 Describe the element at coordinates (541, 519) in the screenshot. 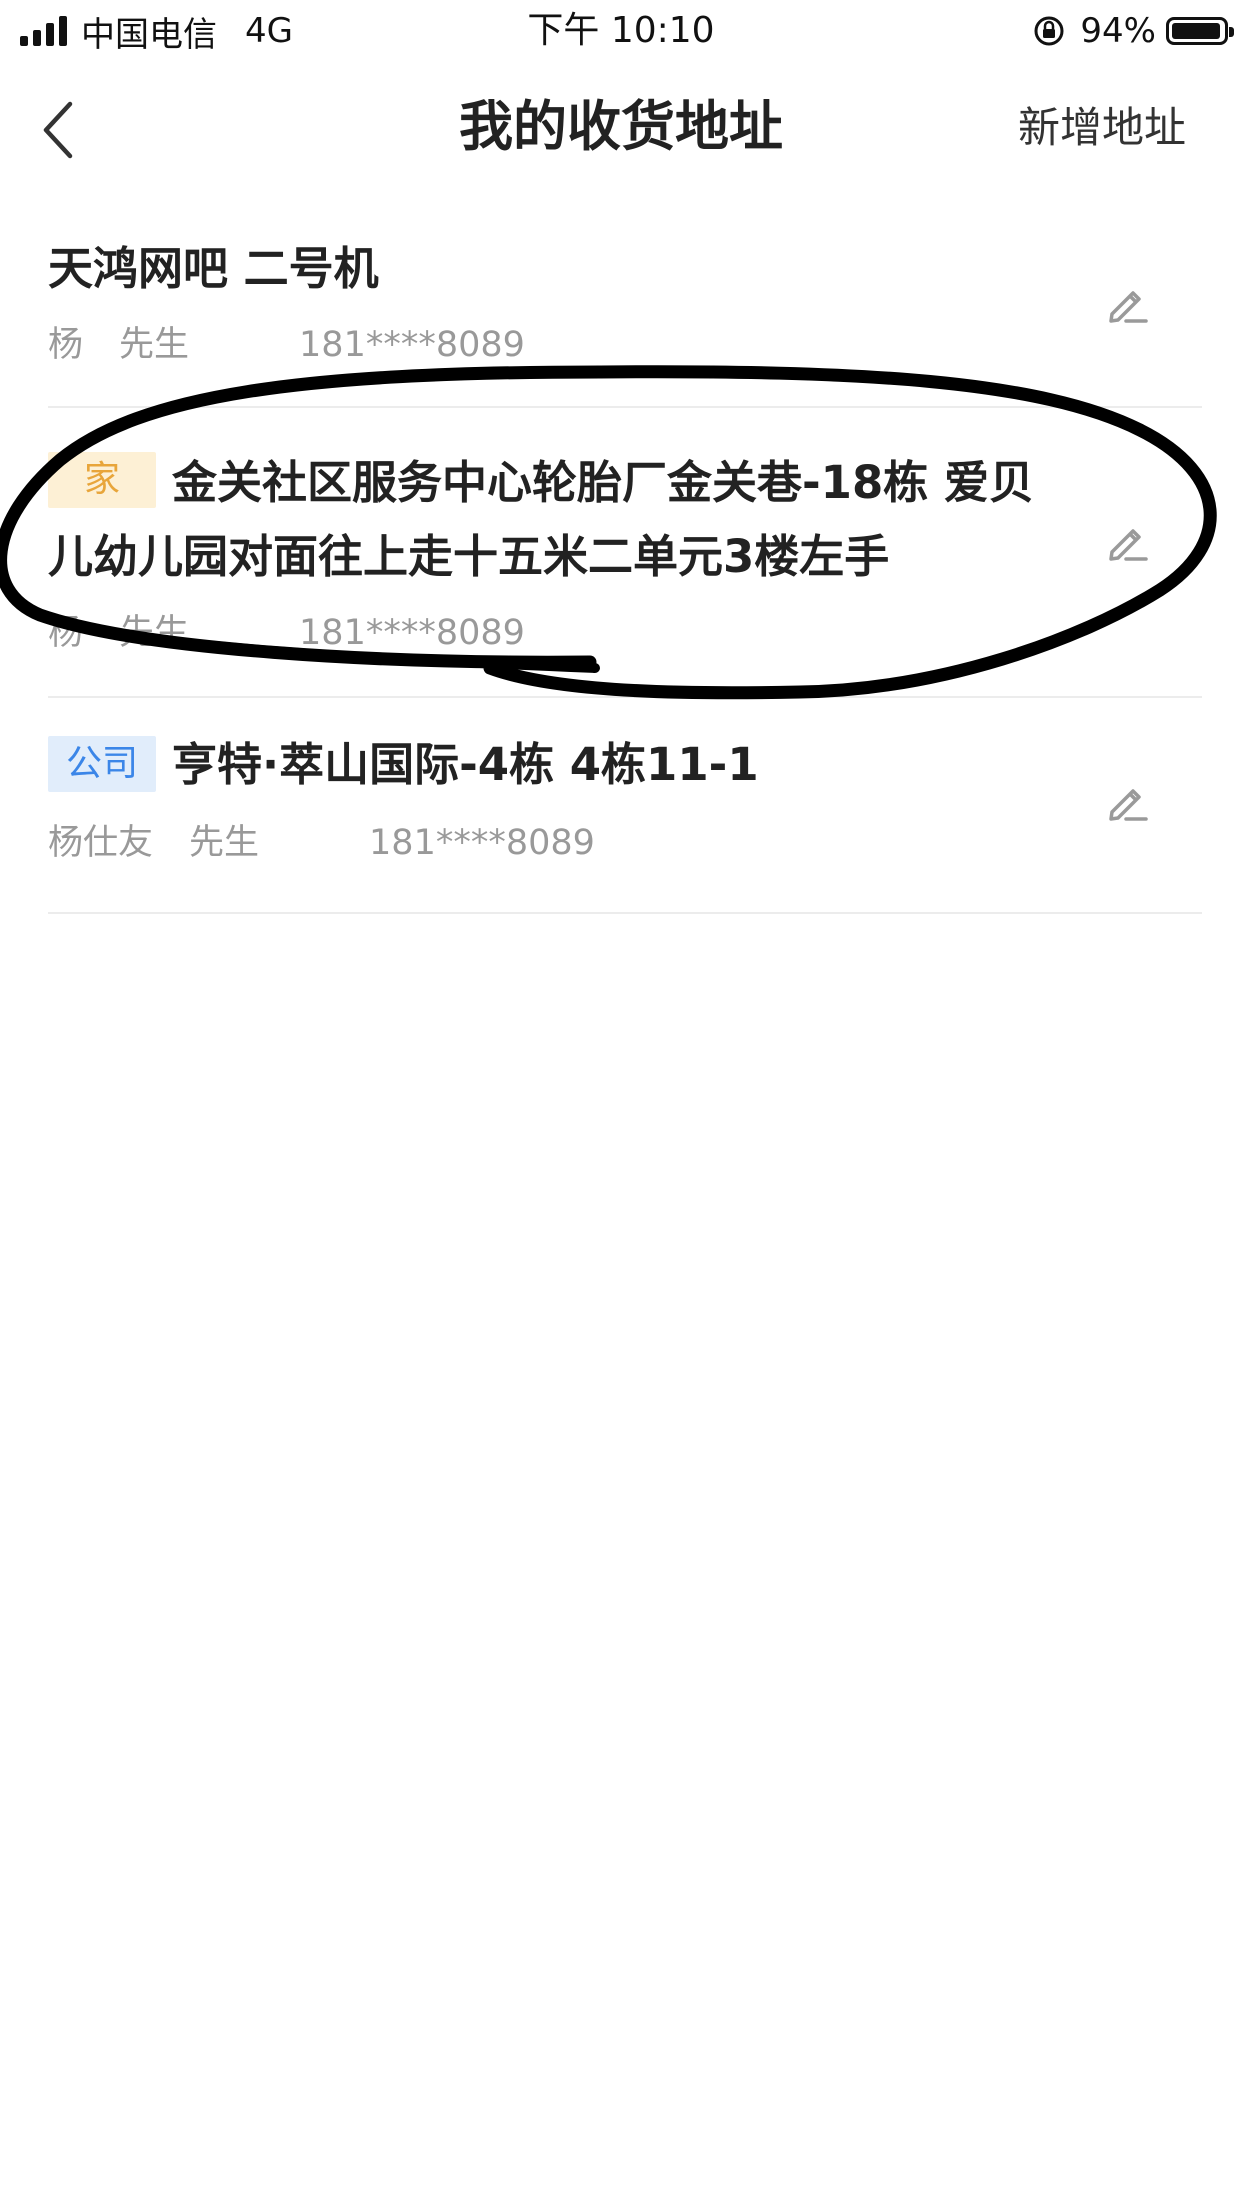

I see `address-text: 金关社区服务中心轮胎厂金关巷-18栋 爱贝儿幼儿园对面往上走十五米二单元3楼左手` at that location.